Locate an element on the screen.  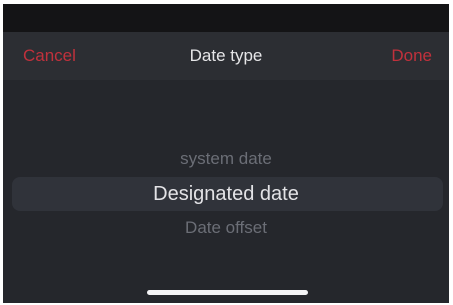
picker-option-designated-date: Designated date is located at coordinates (226, 194).